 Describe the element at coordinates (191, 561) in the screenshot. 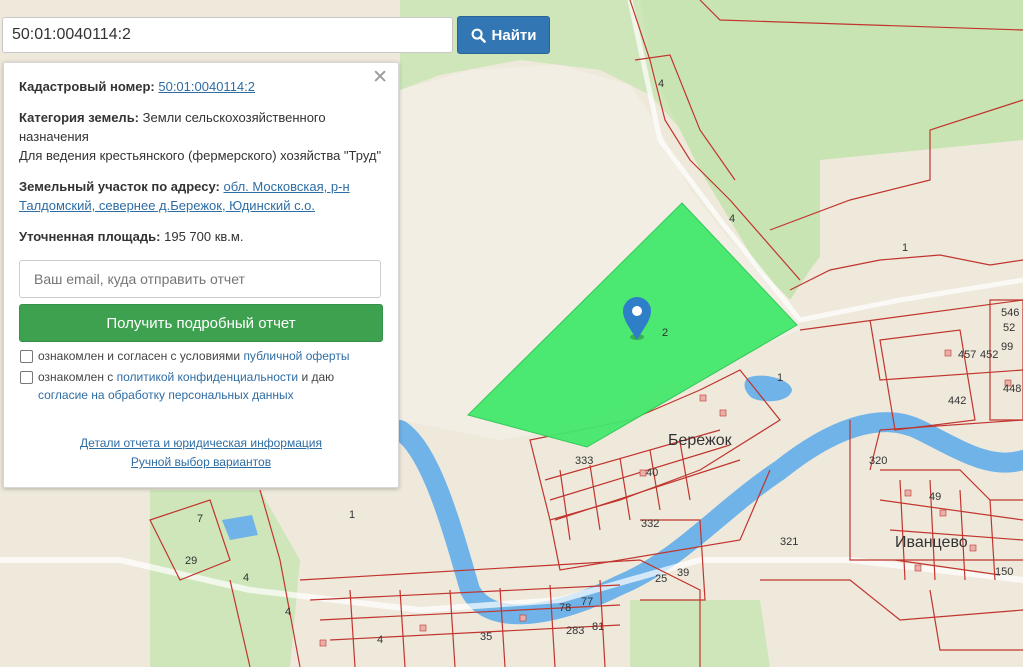

I see `parcel-label: 29` at that location.